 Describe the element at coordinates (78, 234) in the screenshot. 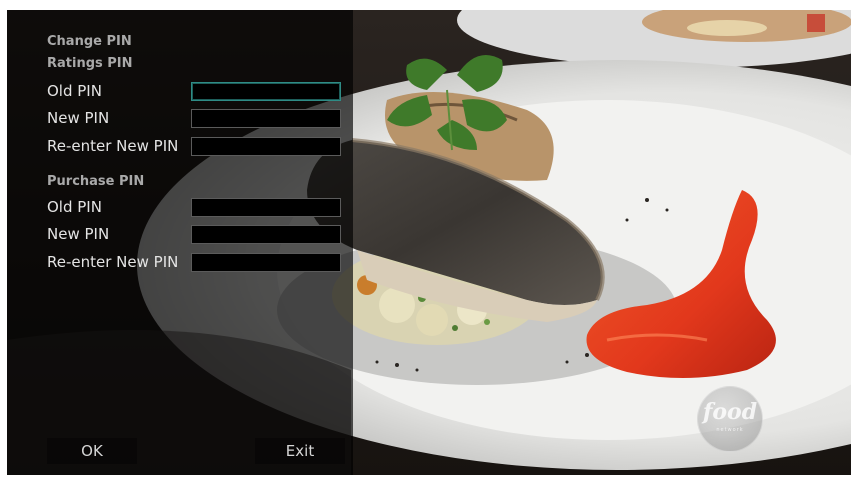

I see `purchase-new-pin-label: New PIN` at that location.